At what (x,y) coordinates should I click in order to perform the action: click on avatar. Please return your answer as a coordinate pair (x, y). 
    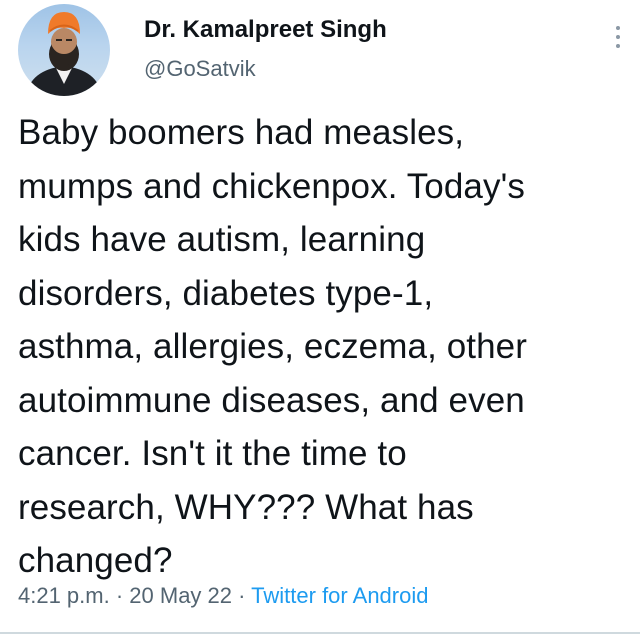
    Looking at the image, I should click on (64, 50).